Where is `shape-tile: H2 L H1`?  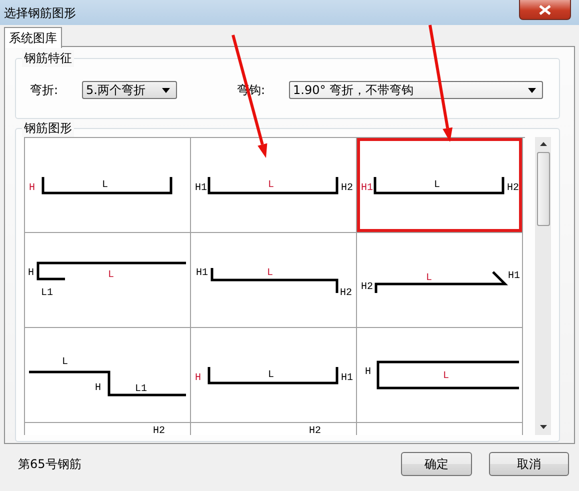 shape-tile: H2 L H1 is located at coordinates (440, 280).